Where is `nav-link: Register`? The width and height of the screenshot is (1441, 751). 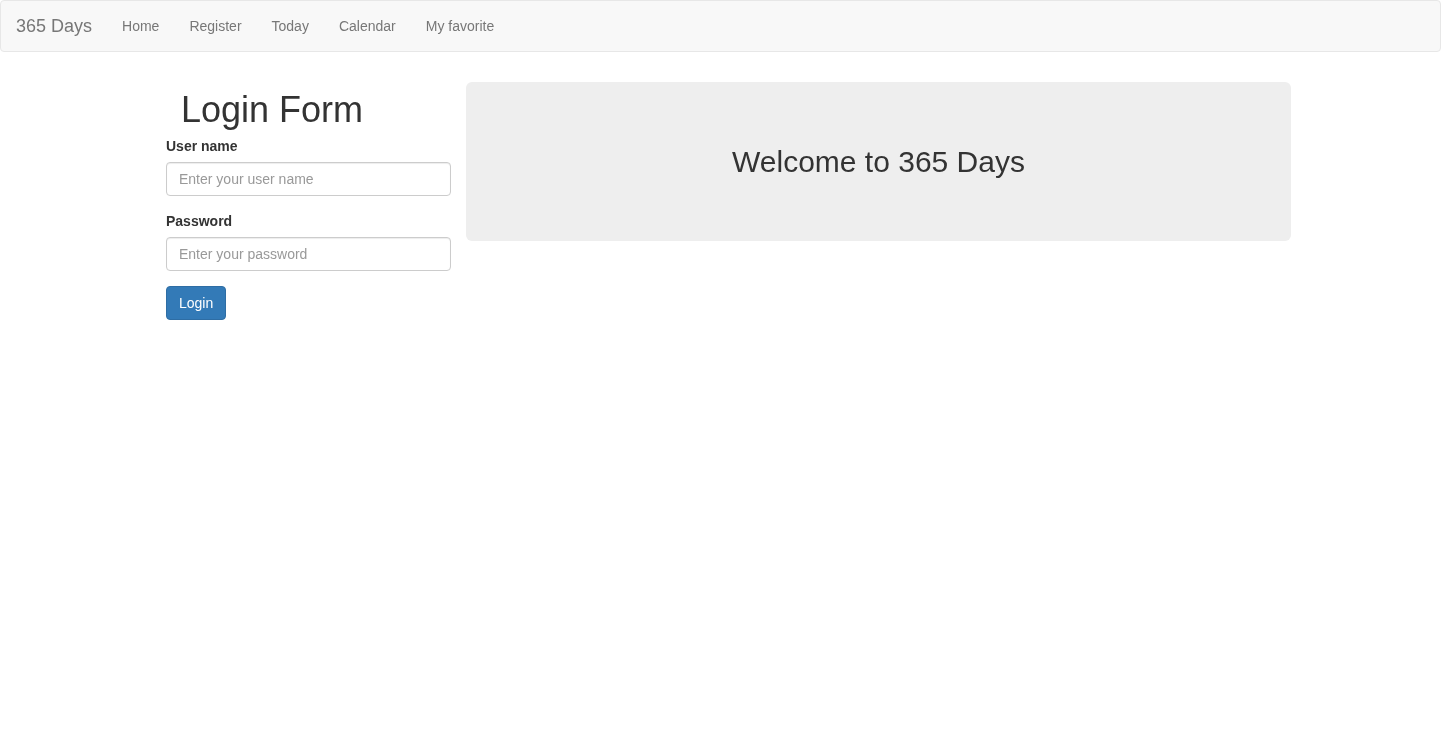
nav-link: Register is located at coordinates (215, 26).